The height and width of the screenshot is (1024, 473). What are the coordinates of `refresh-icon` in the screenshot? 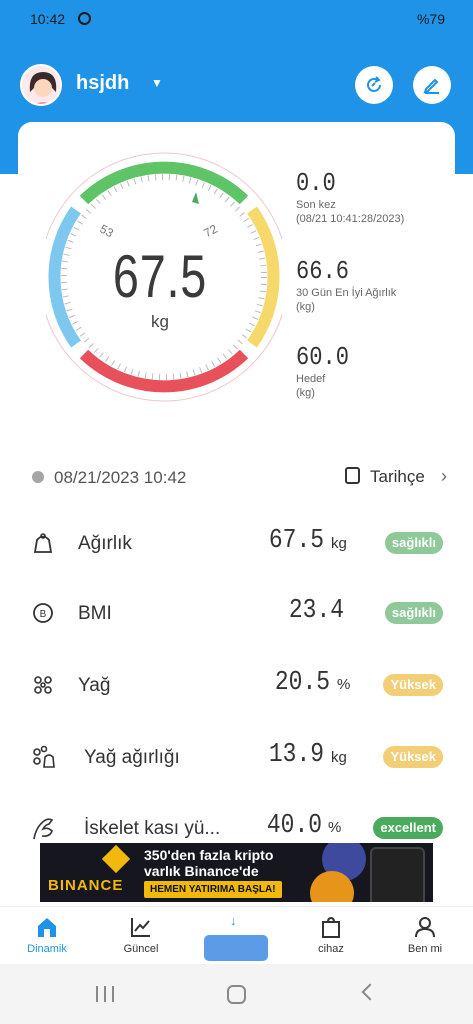 It's located at (374, 84).